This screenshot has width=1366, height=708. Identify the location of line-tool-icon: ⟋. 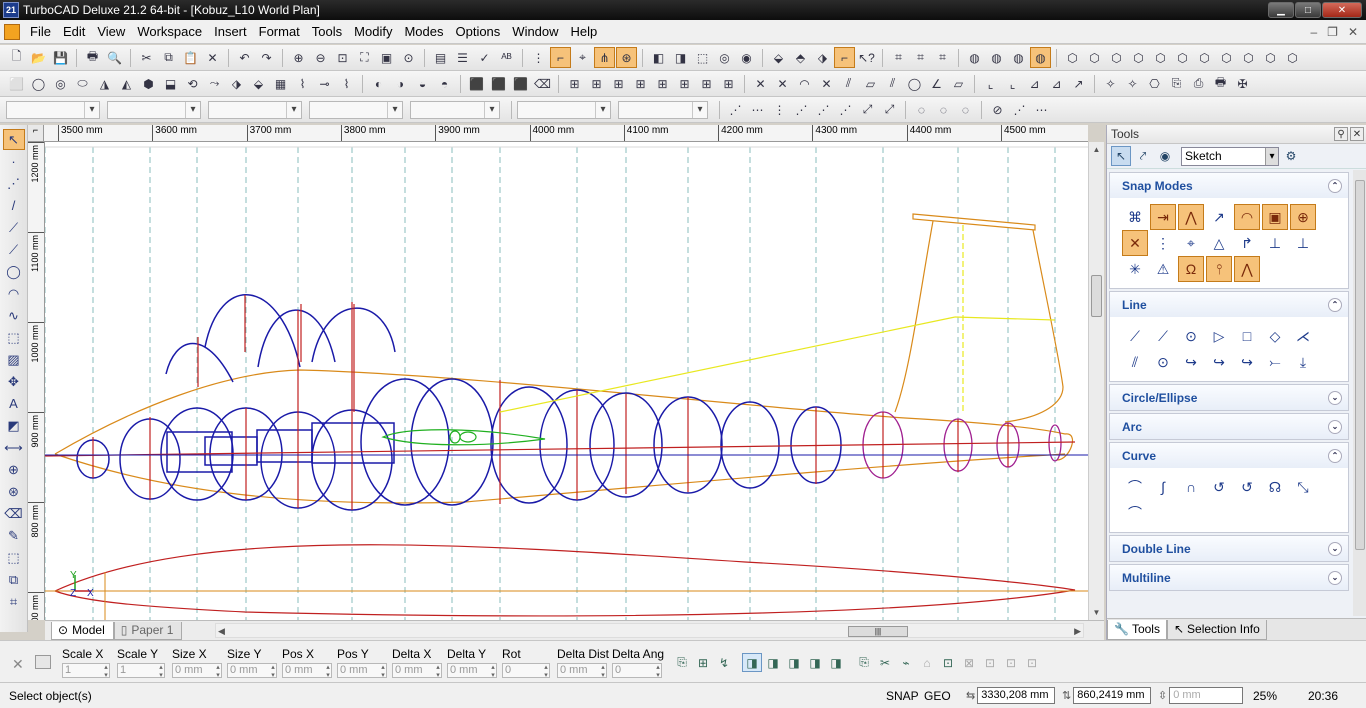
(1163, 336).